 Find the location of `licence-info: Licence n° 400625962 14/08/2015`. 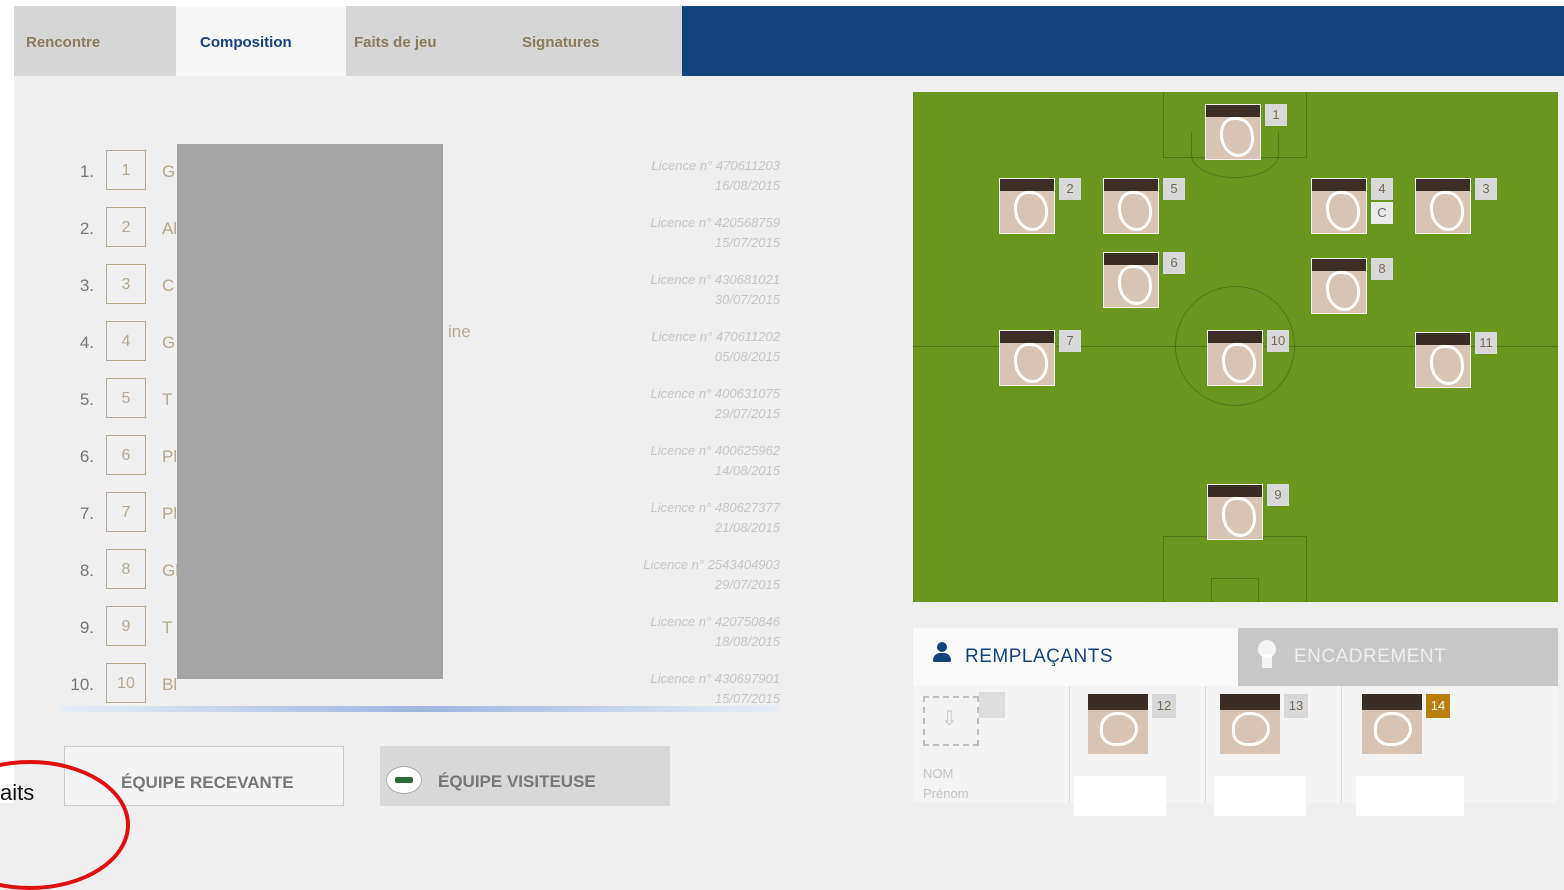

licence-info: Licence n° 400625962 14/08/2015 is located at coordinates (715, 461).